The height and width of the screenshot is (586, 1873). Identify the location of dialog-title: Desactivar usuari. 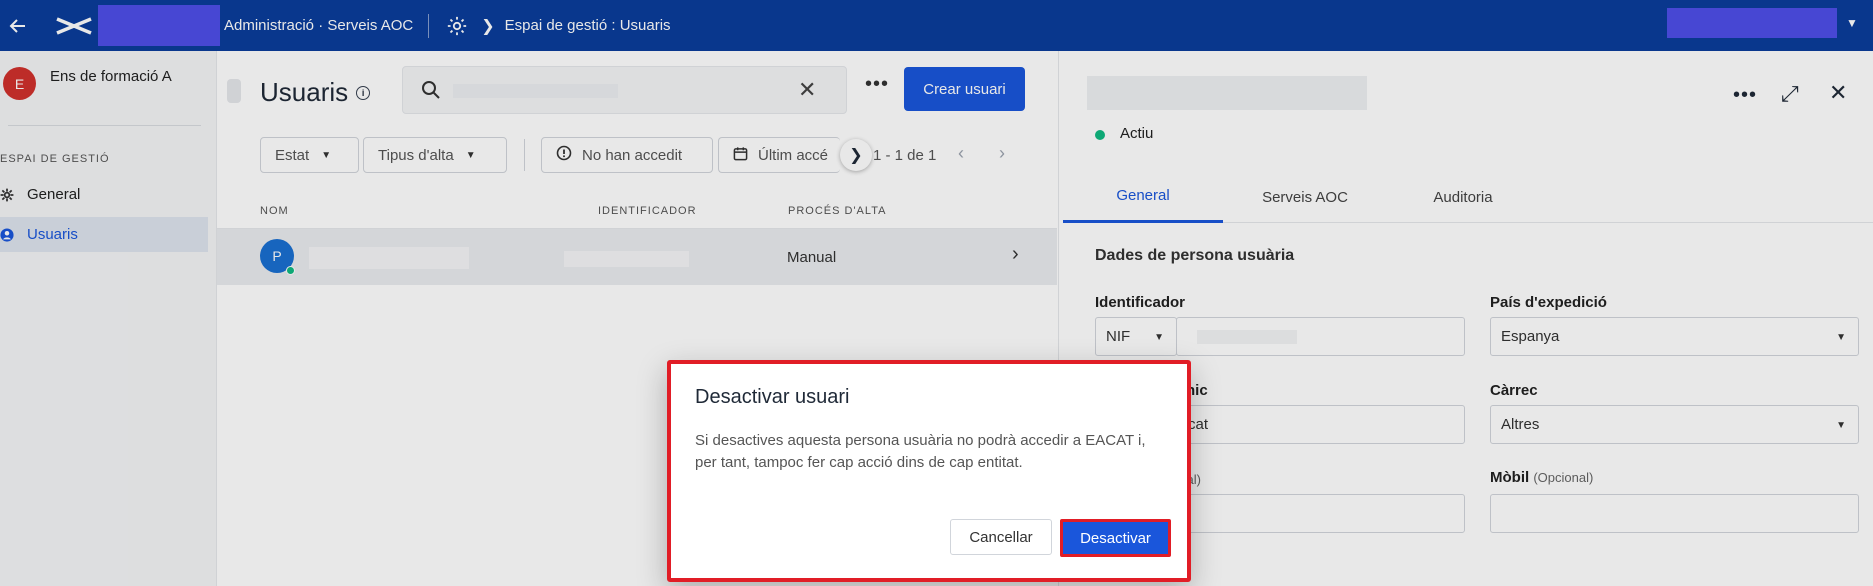
(772, 397).